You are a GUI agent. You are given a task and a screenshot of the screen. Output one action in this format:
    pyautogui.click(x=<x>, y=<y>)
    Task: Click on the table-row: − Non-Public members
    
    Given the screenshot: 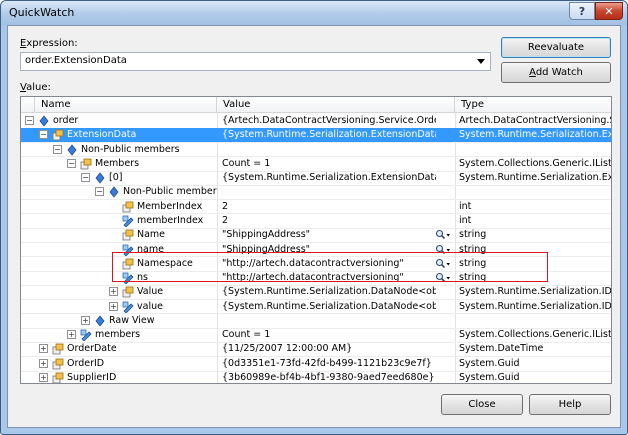 What is the action you would take?
    pyautogui.click(x=316, y=192)
    